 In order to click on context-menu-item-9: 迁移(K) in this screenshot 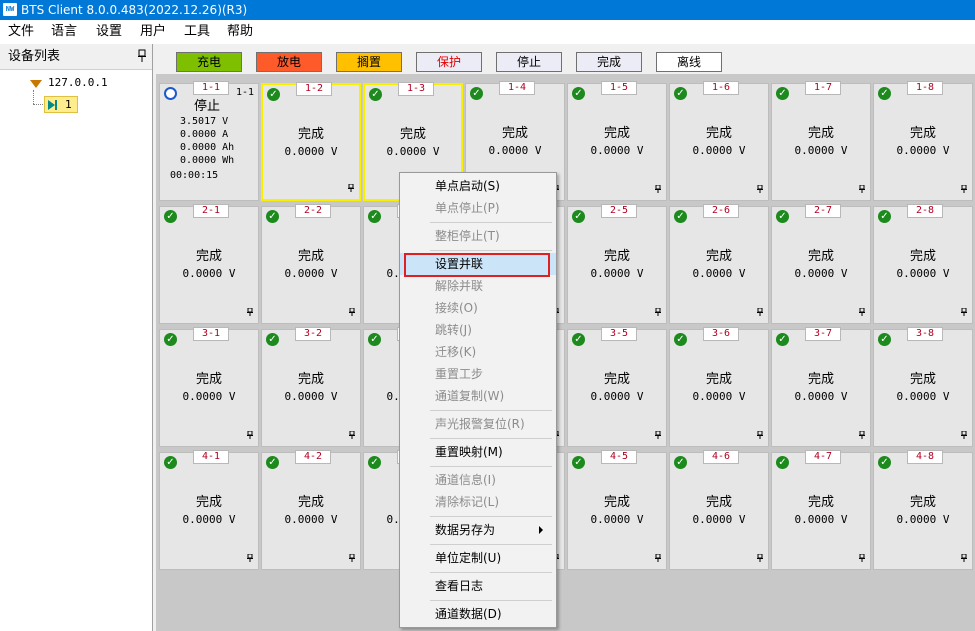, I will do `click(478, 352)`.